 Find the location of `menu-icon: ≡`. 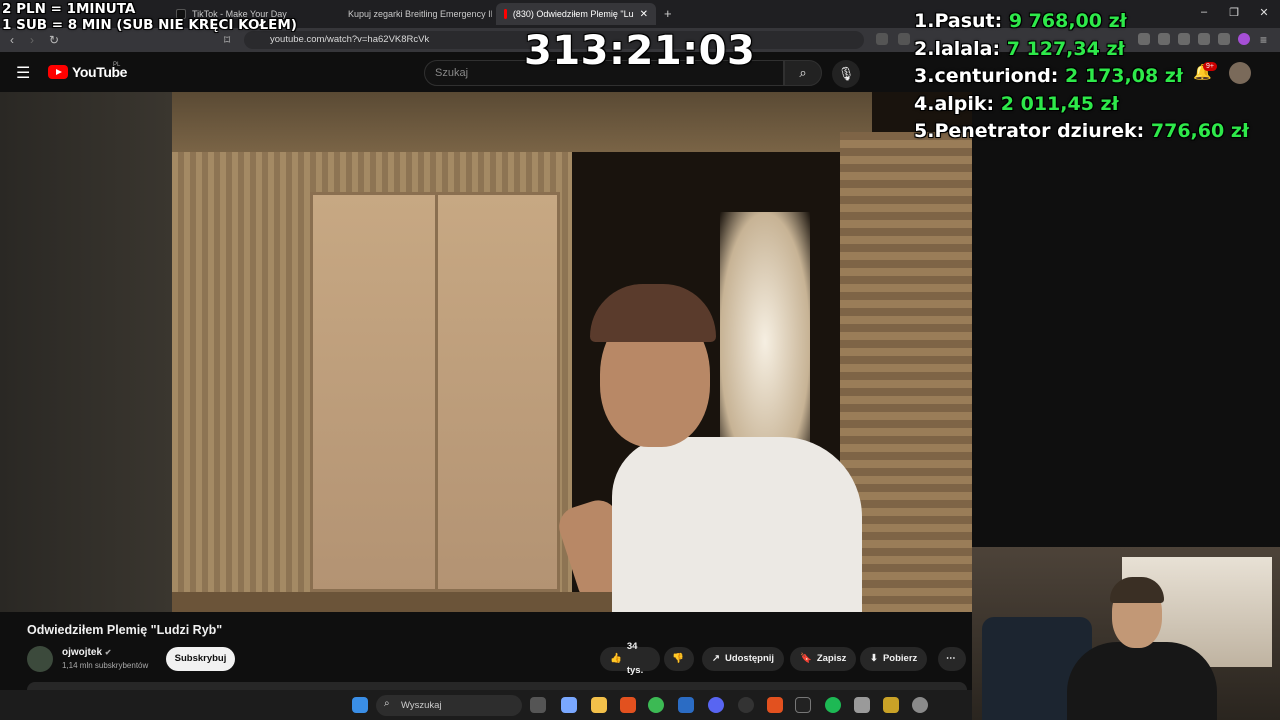

menu-icon: ≡ is located at coordinates (1263, 40).